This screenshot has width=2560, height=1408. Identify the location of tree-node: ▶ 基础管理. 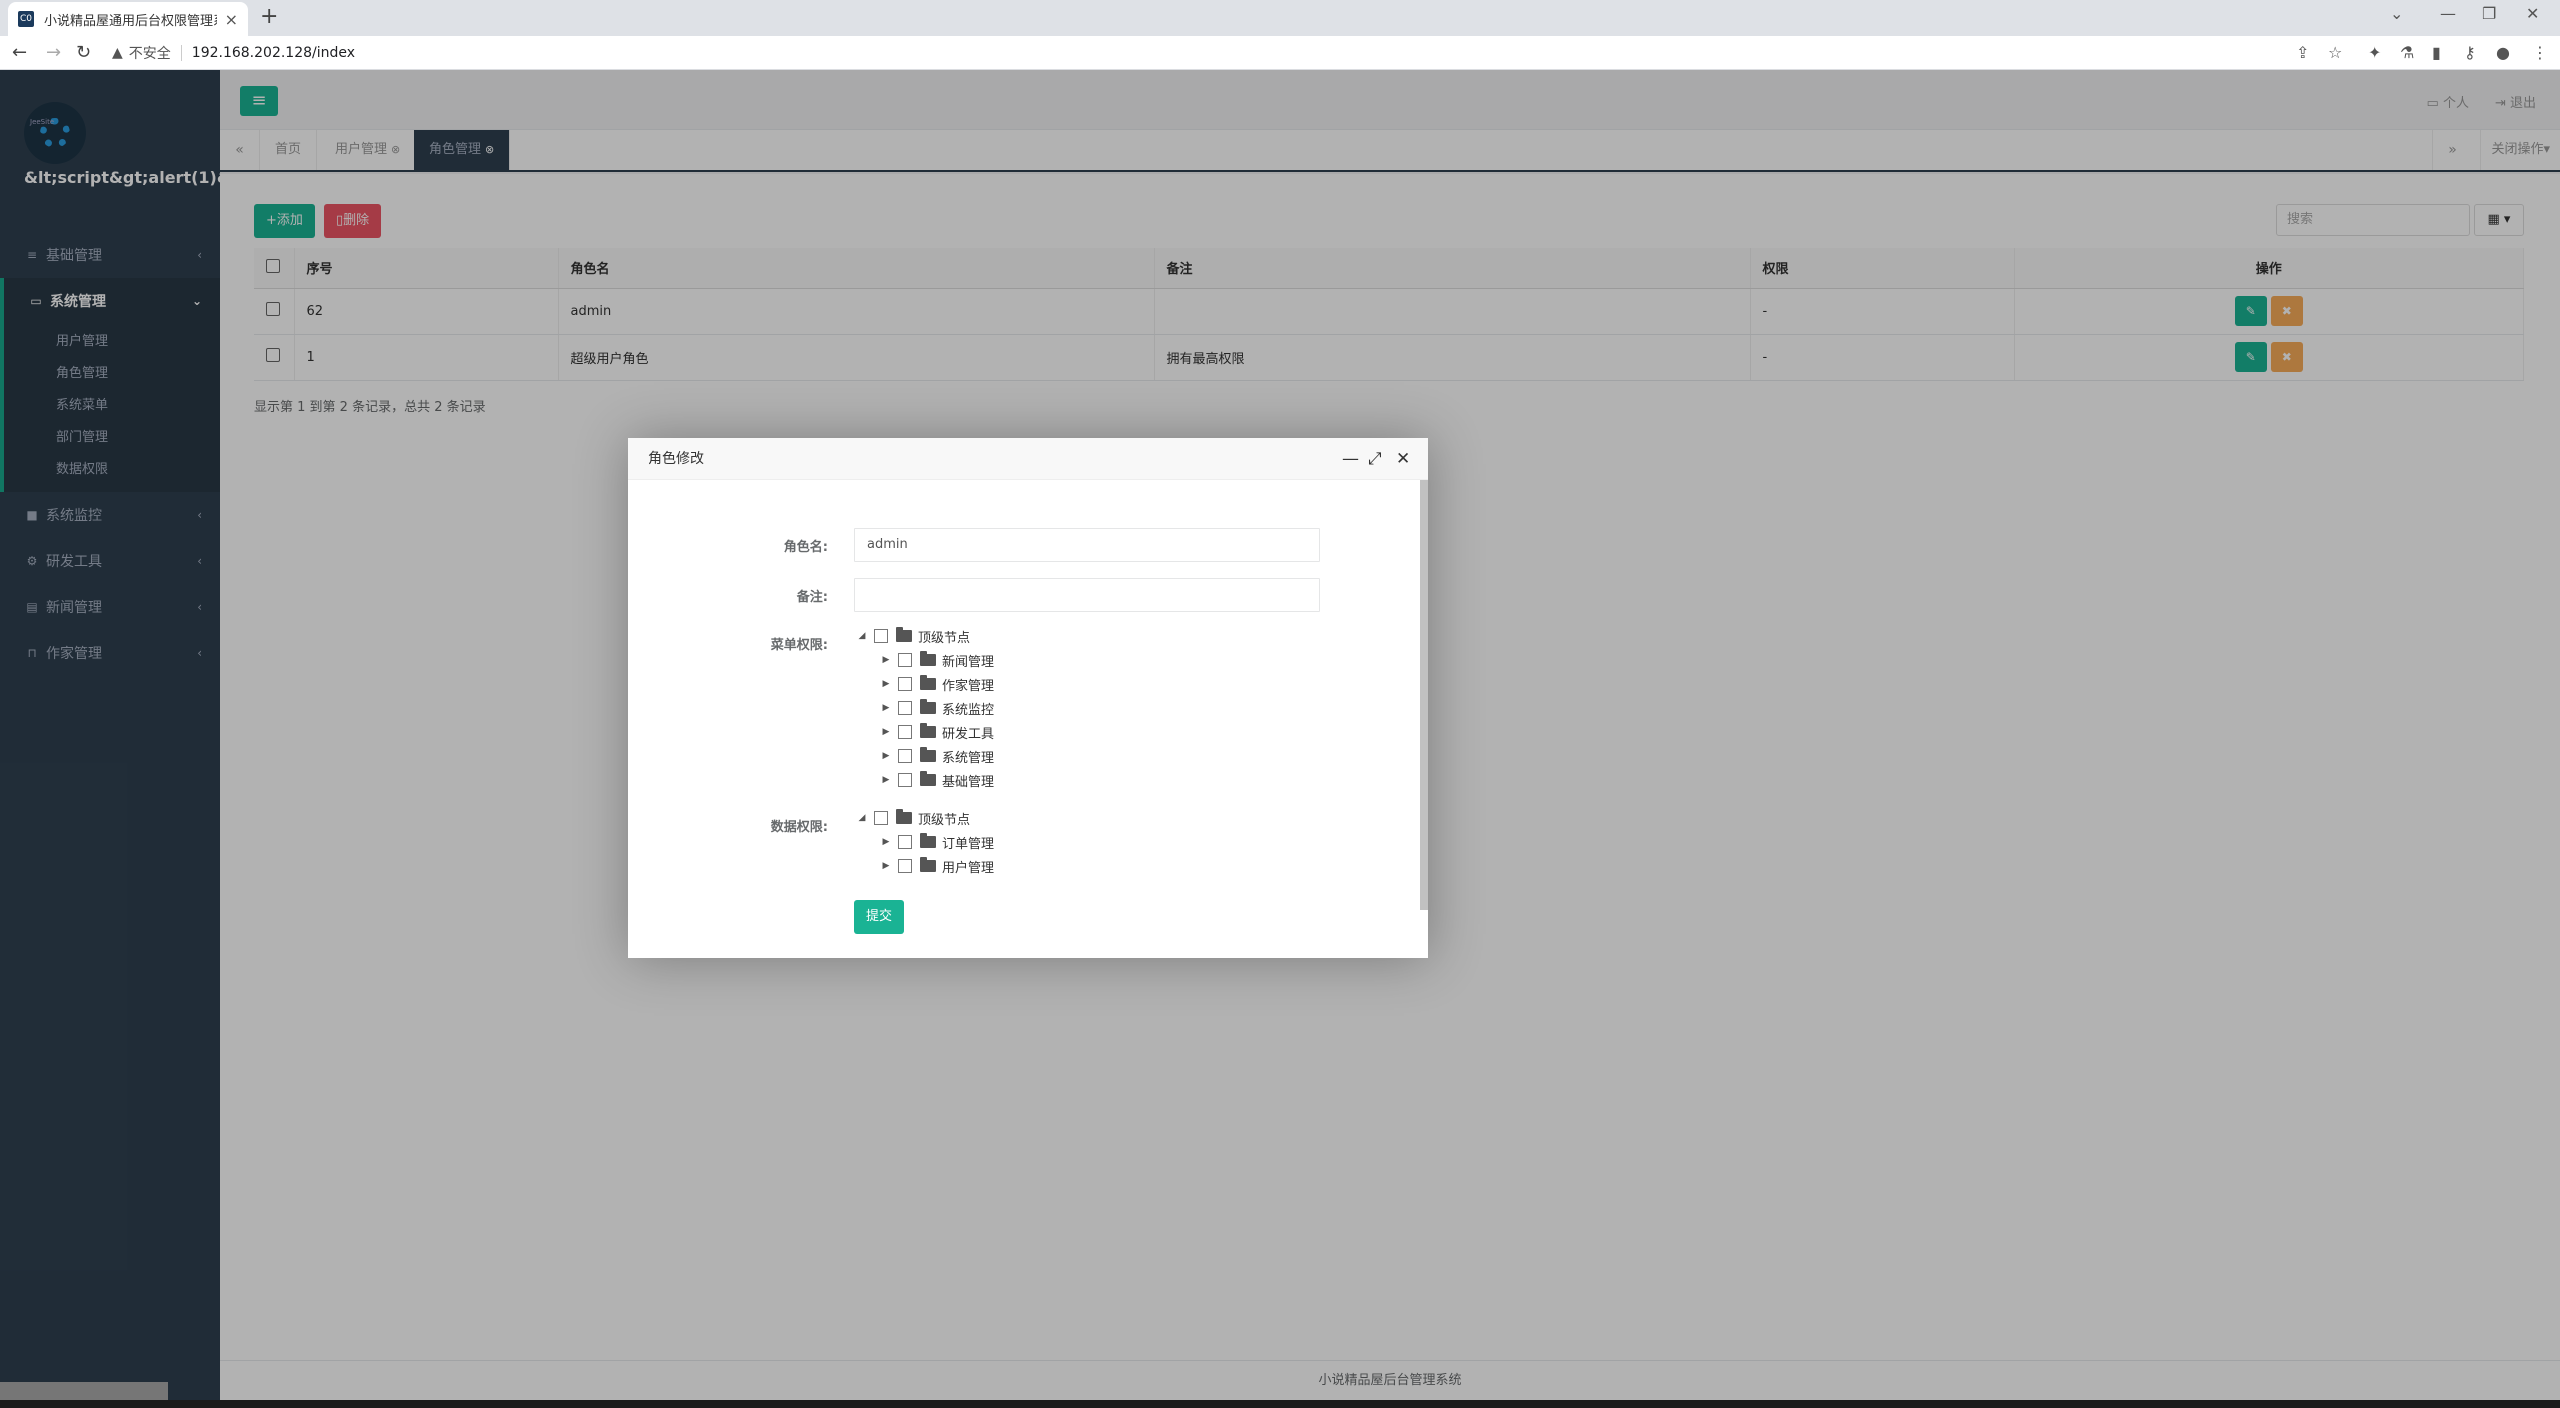
(924, 780).